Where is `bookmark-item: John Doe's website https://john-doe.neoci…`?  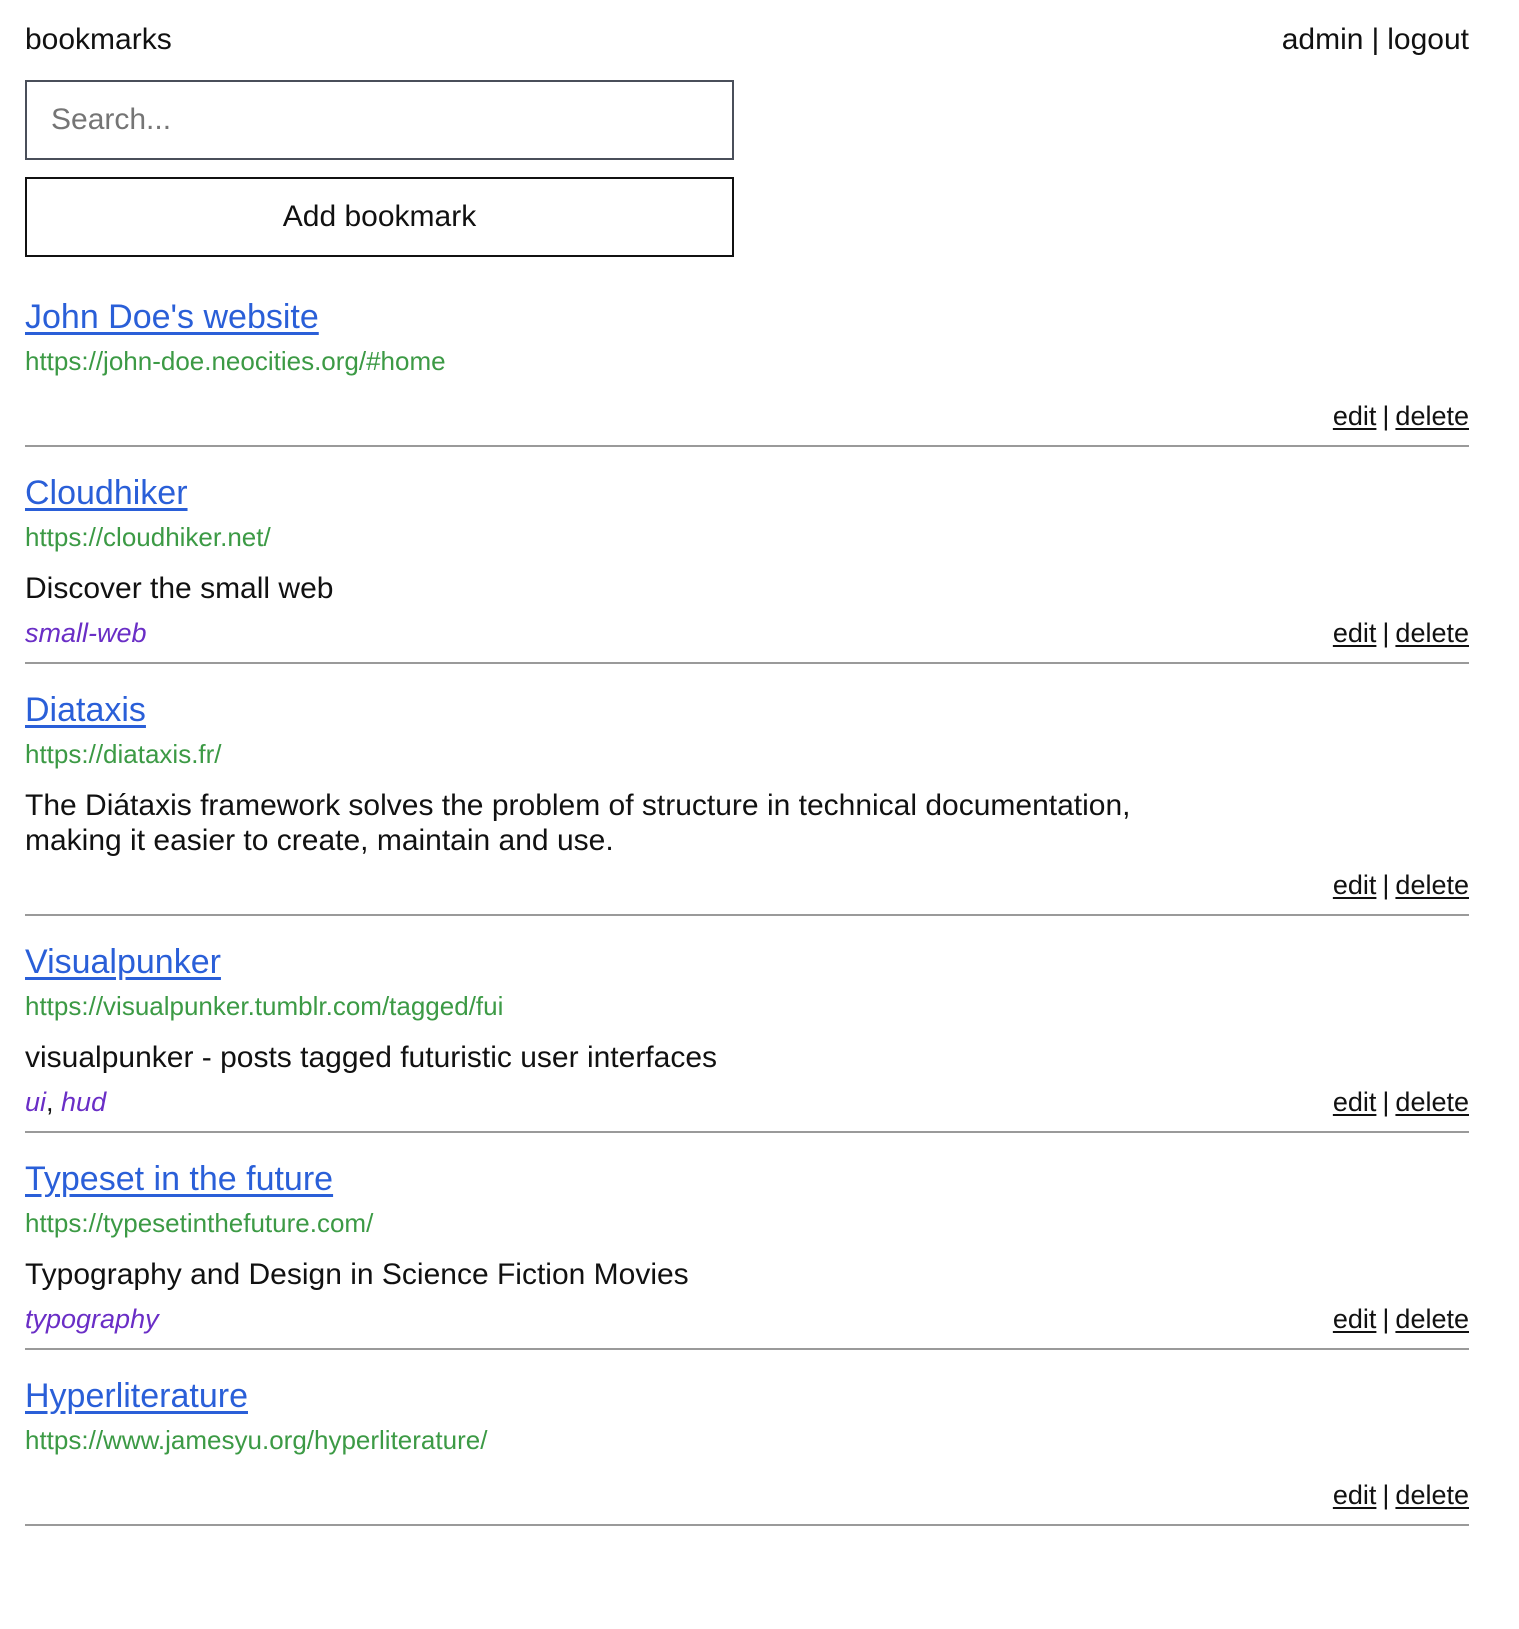 bookmark-item: John Doe's website https://john-doe.neoci… is located at coordinates (747, 372).